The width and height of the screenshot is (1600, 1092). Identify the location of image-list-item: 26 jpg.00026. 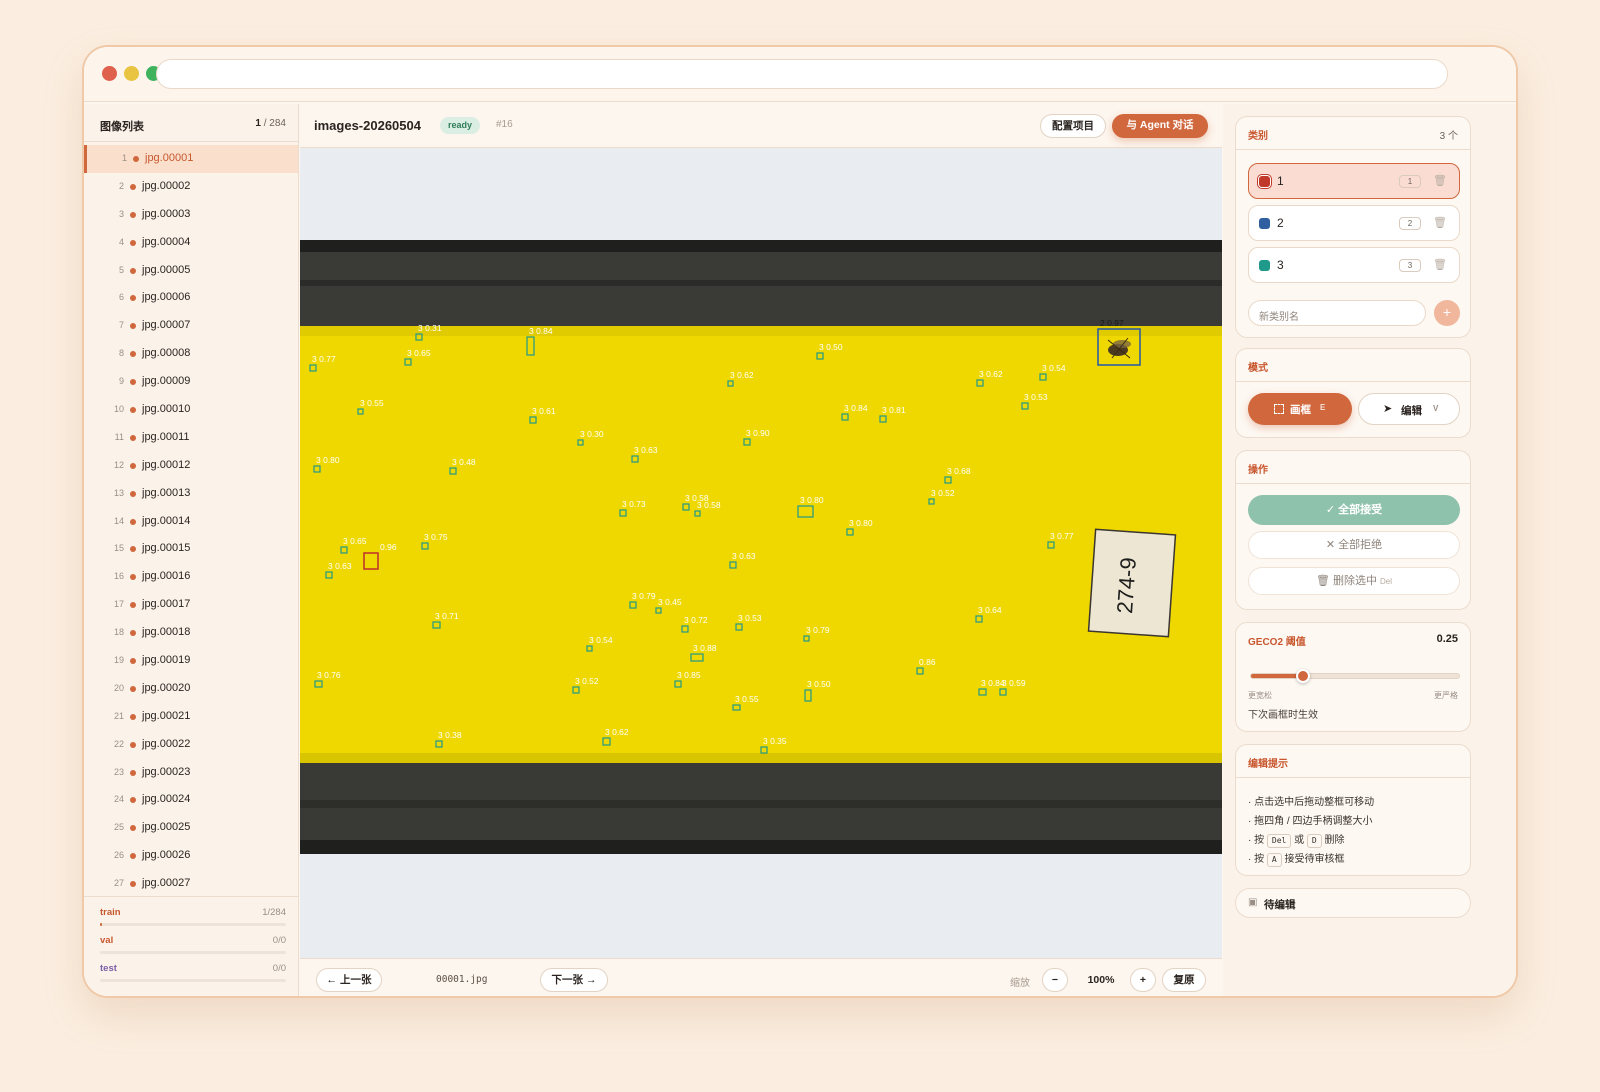
(191, 856).